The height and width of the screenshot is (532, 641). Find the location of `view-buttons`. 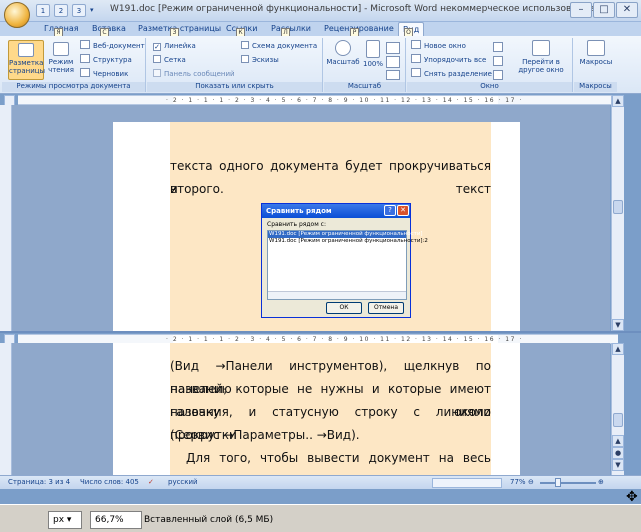

view-buttons is located at coordinates (467, 483).